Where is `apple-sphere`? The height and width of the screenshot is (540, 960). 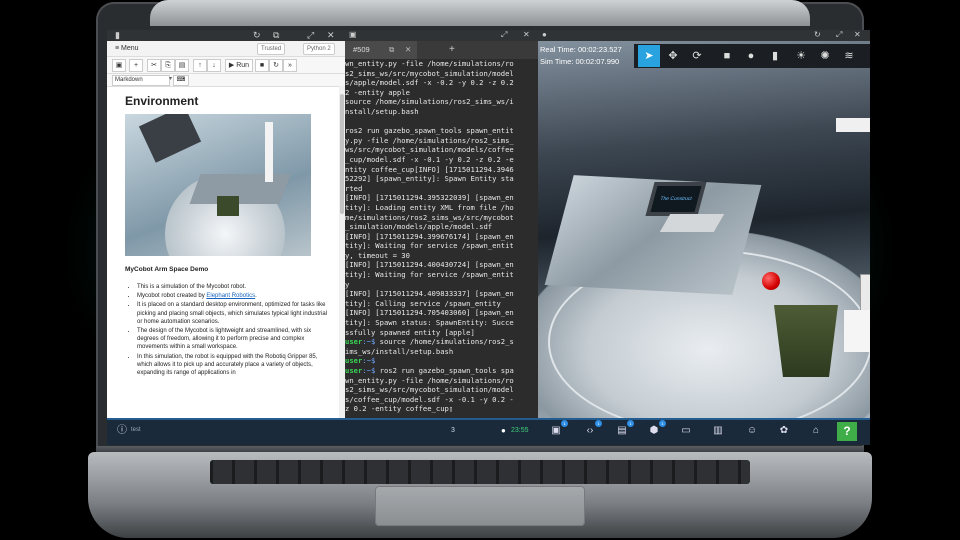
apple-sphere is located at coordinates (771, 281).